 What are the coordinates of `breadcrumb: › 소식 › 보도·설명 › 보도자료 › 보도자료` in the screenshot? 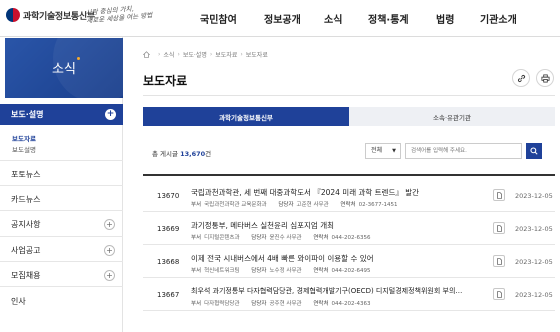 It's located at (205, 54).